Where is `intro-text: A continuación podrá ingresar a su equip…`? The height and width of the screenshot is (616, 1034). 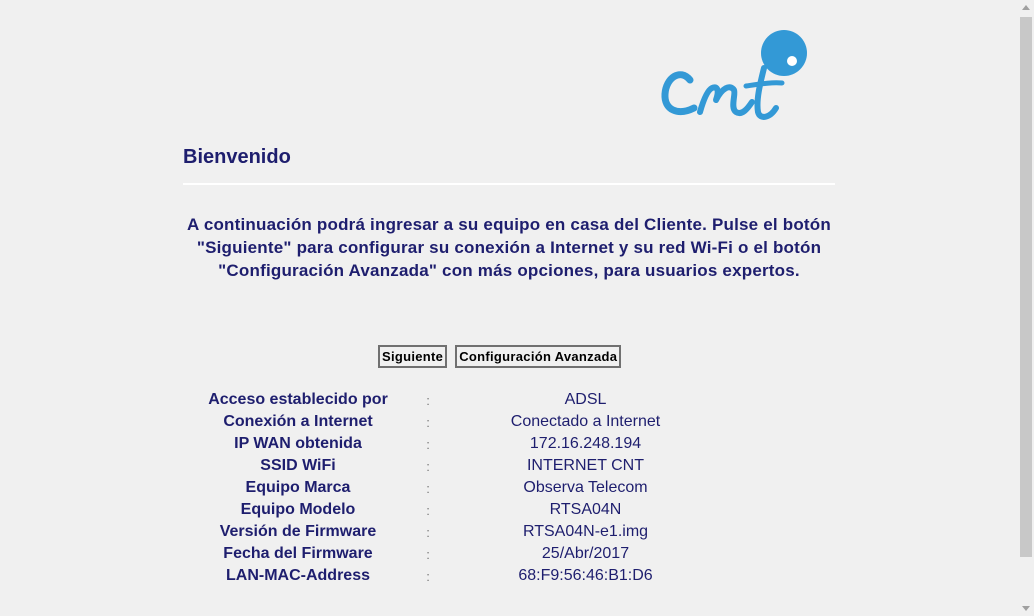
intro-text: A continuación podrá ingresar a su equip… is located at coordinates (509, 247).